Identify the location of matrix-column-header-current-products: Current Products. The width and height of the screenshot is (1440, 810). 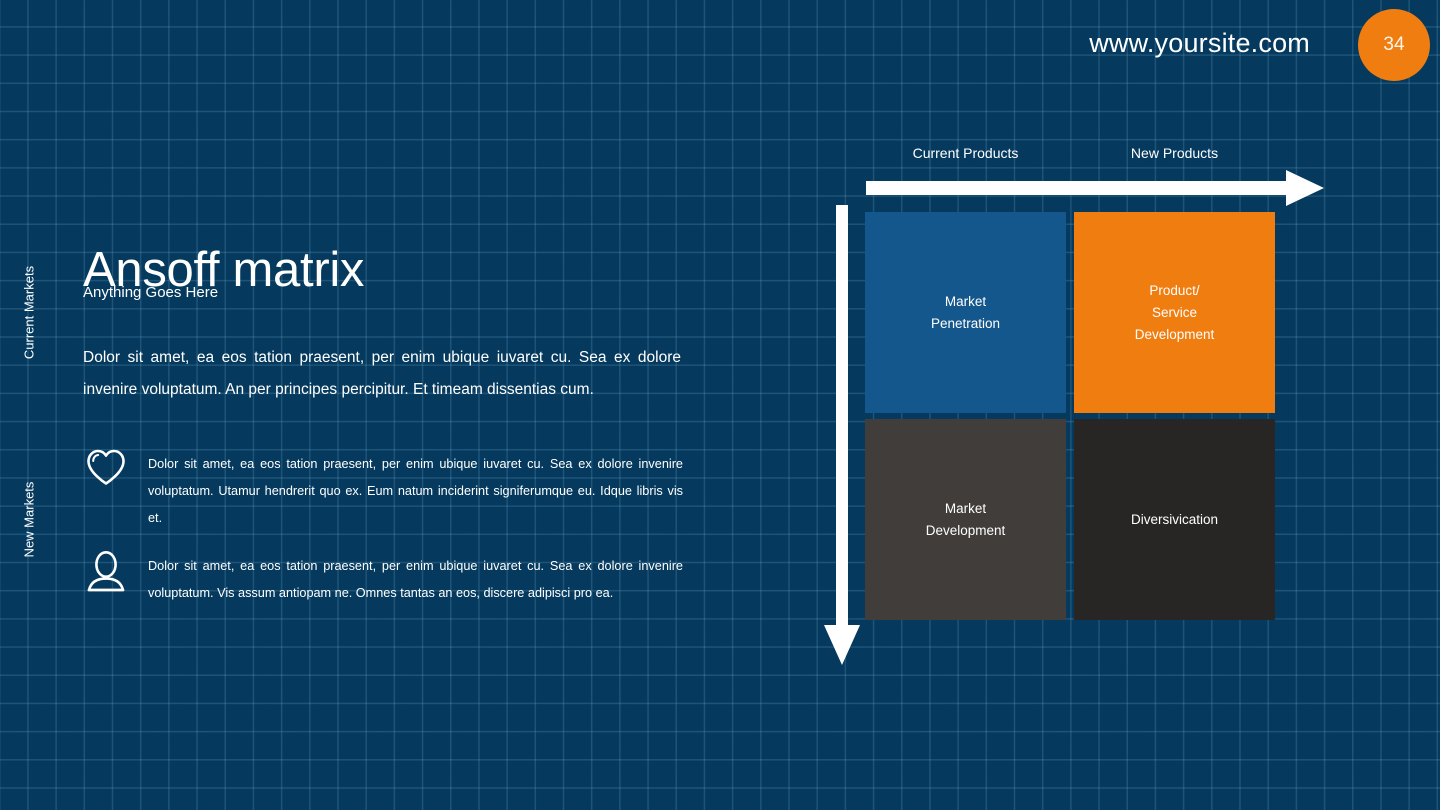
(965, 153).